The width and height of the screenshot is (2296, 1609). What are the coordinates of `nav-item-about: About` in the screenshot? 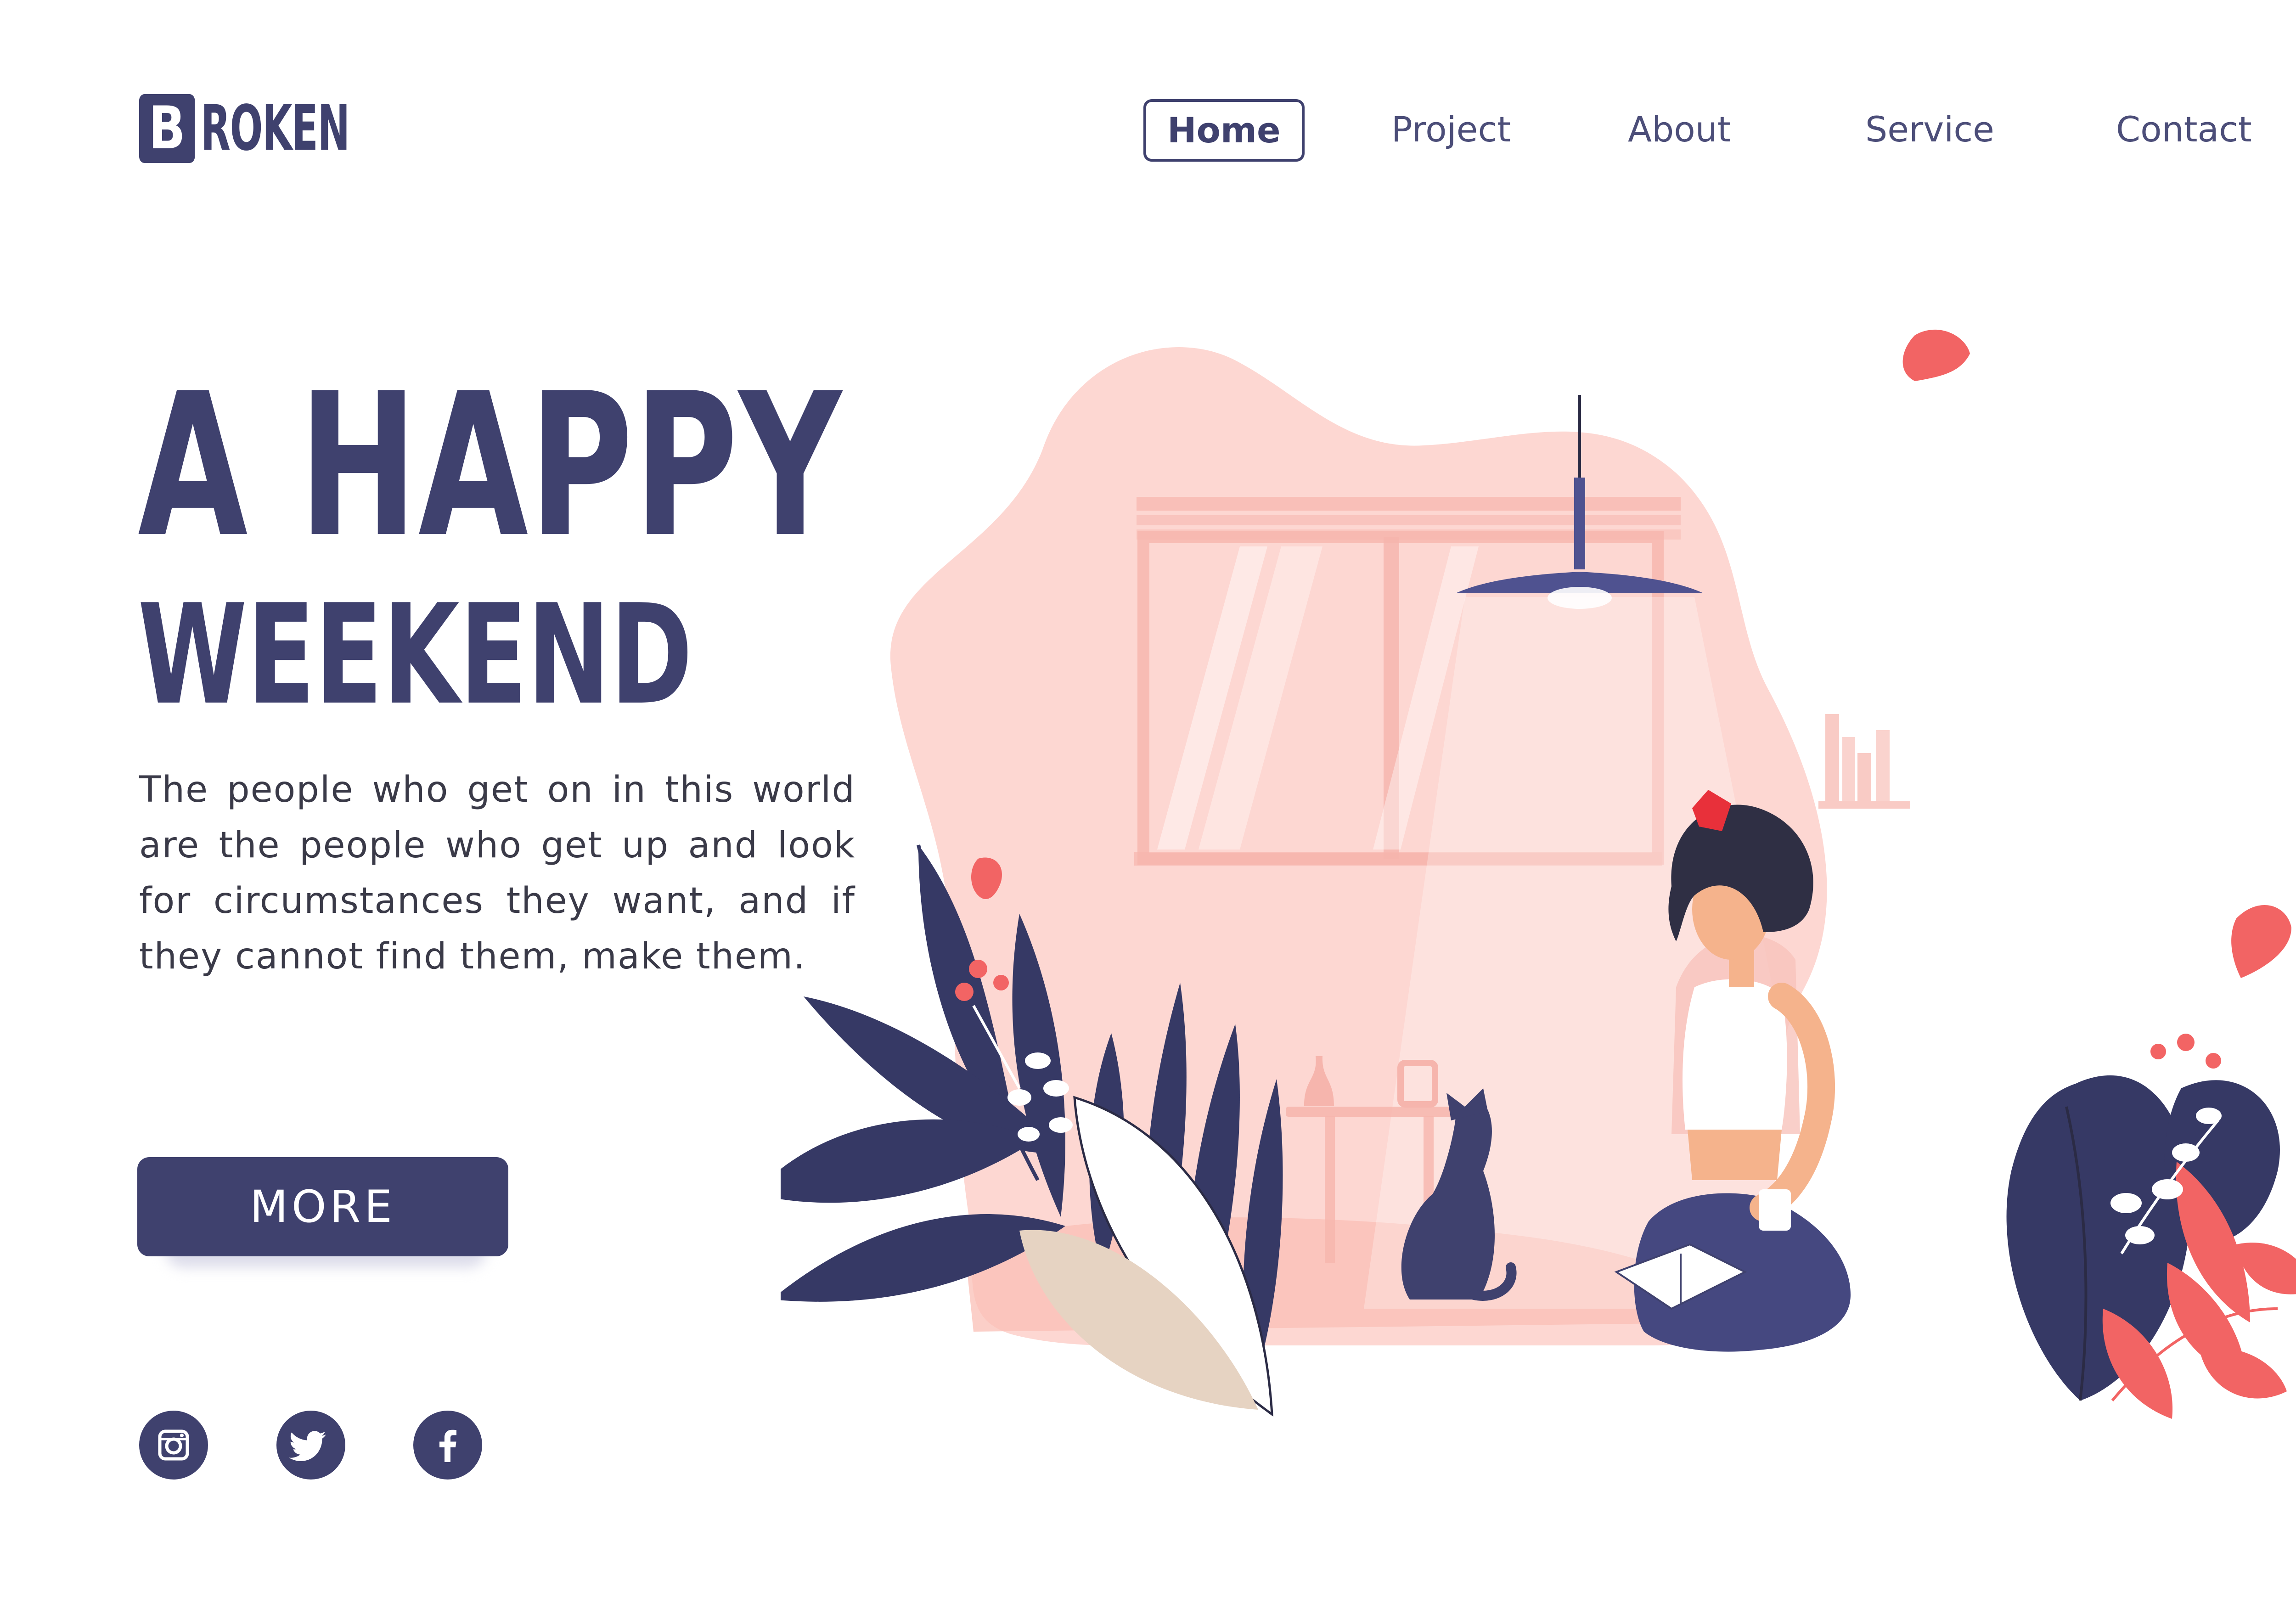 It's located at (1680, 129).